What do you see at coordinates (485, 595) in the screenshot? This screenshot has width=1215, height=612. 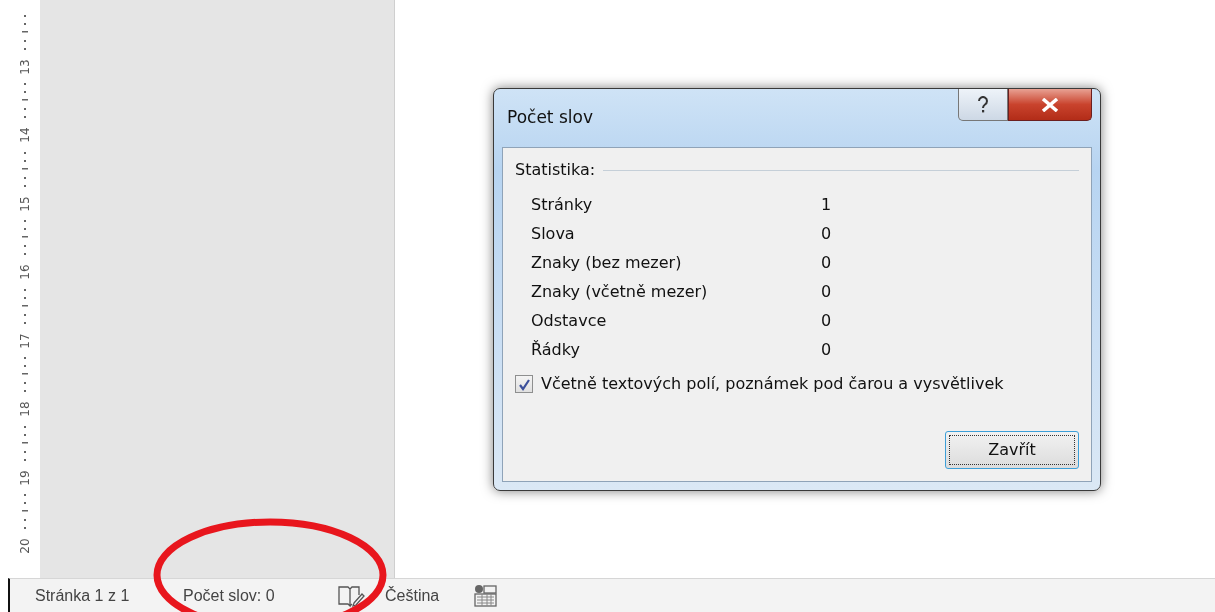 I see `layout-icon` at bounding box center [485, 595].